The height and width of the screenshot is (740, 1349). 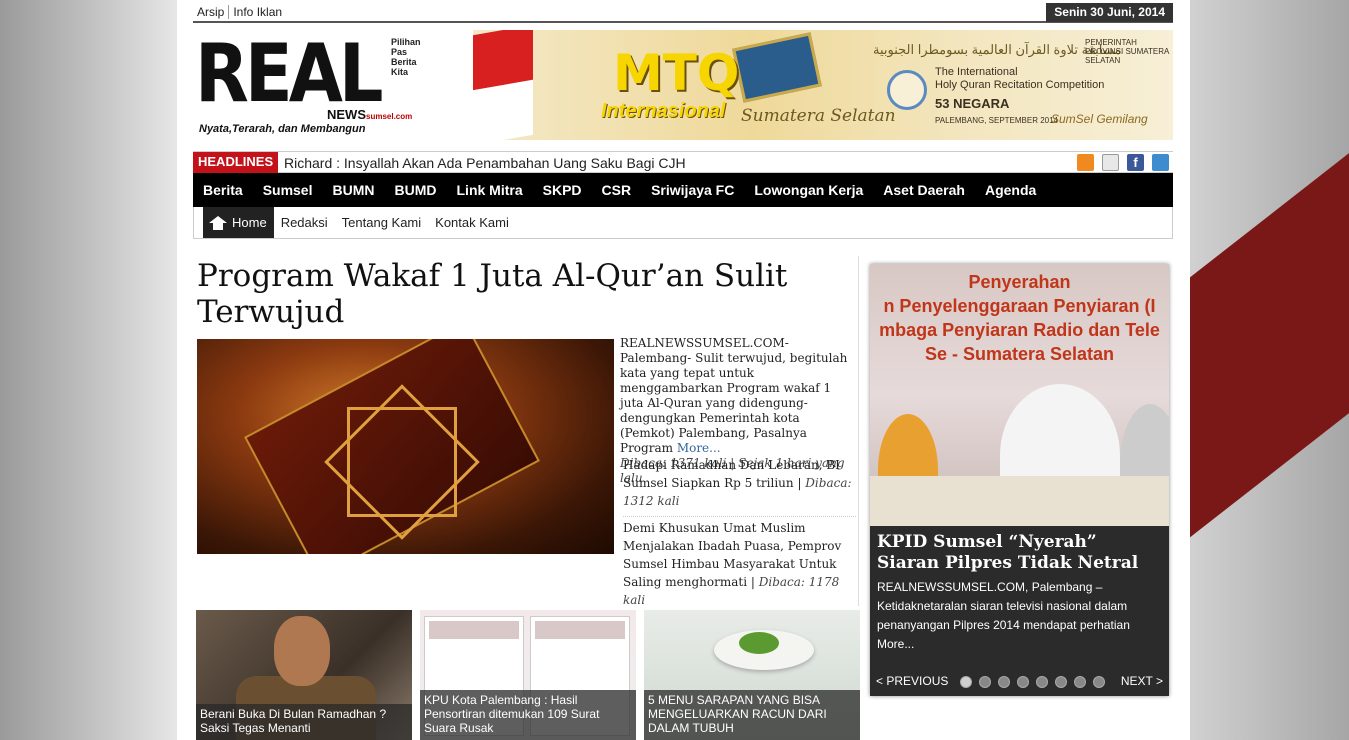 What do you see at coordinates (676, 73) in the screenshot?
I see `banner-mtq: MTQ` at bounding box center [676, 73].